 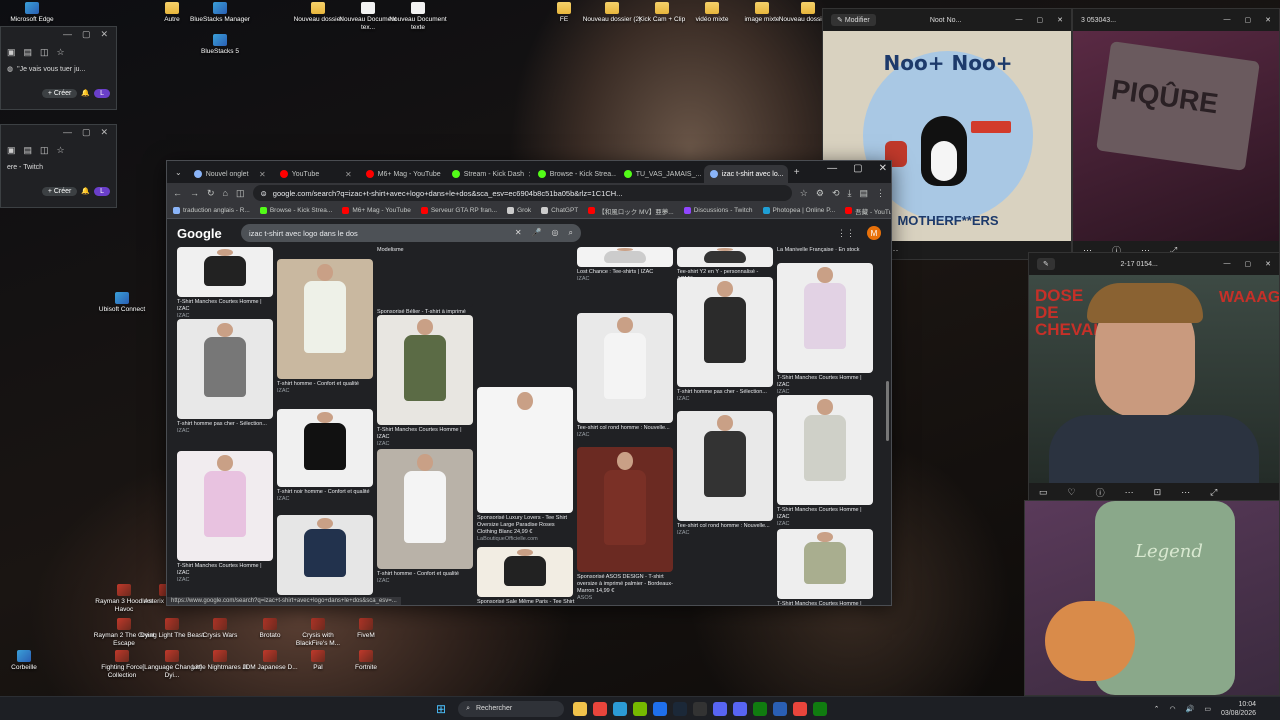 I want to click on chevron-up-icon: ⌃, so click(x=1157, y=709).